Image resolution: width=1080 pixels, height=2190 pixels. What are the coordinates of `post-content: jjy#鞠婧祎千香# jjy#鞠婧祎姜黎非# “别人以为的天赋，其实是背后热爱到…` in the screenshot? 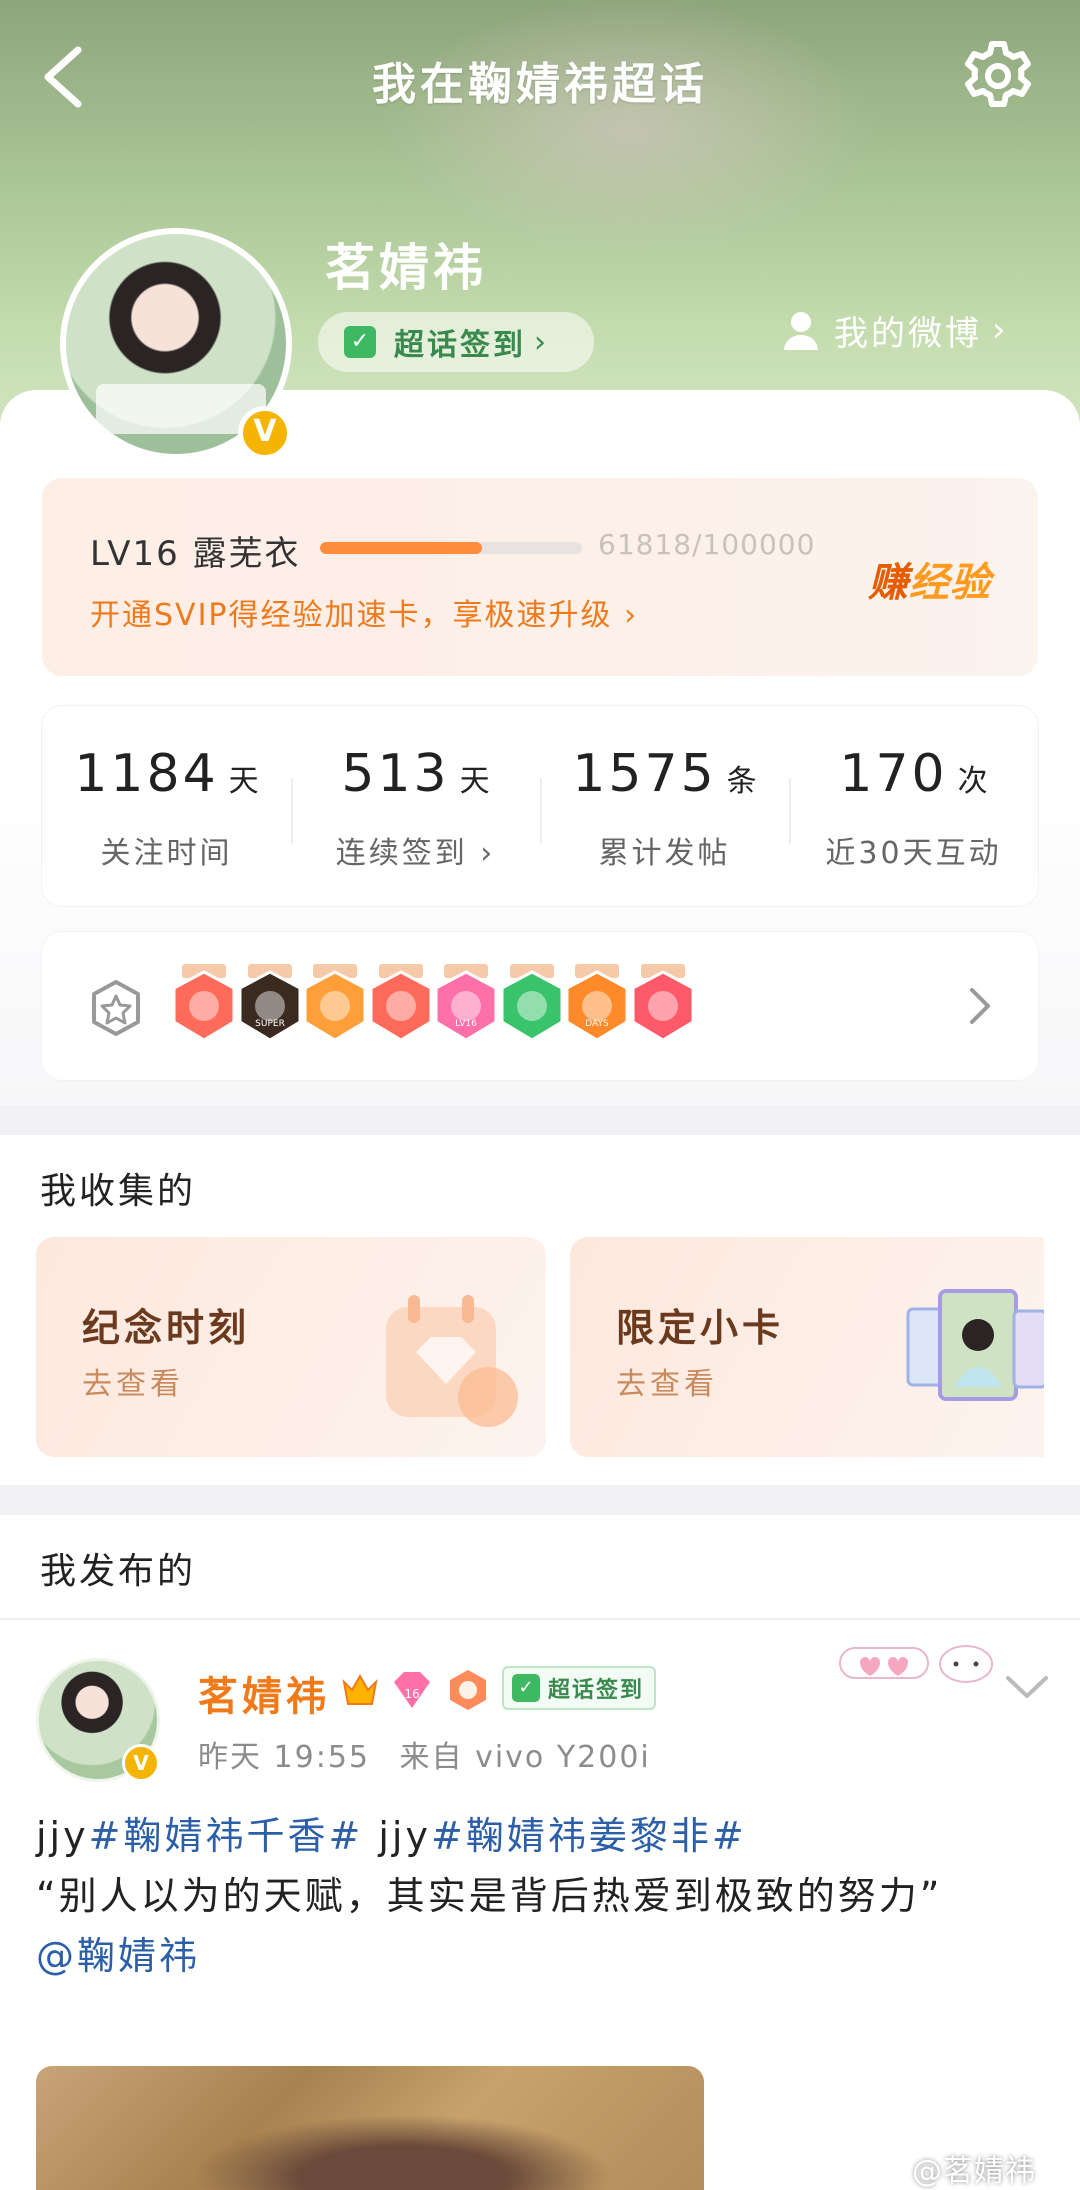 It's located at (541, 1896).